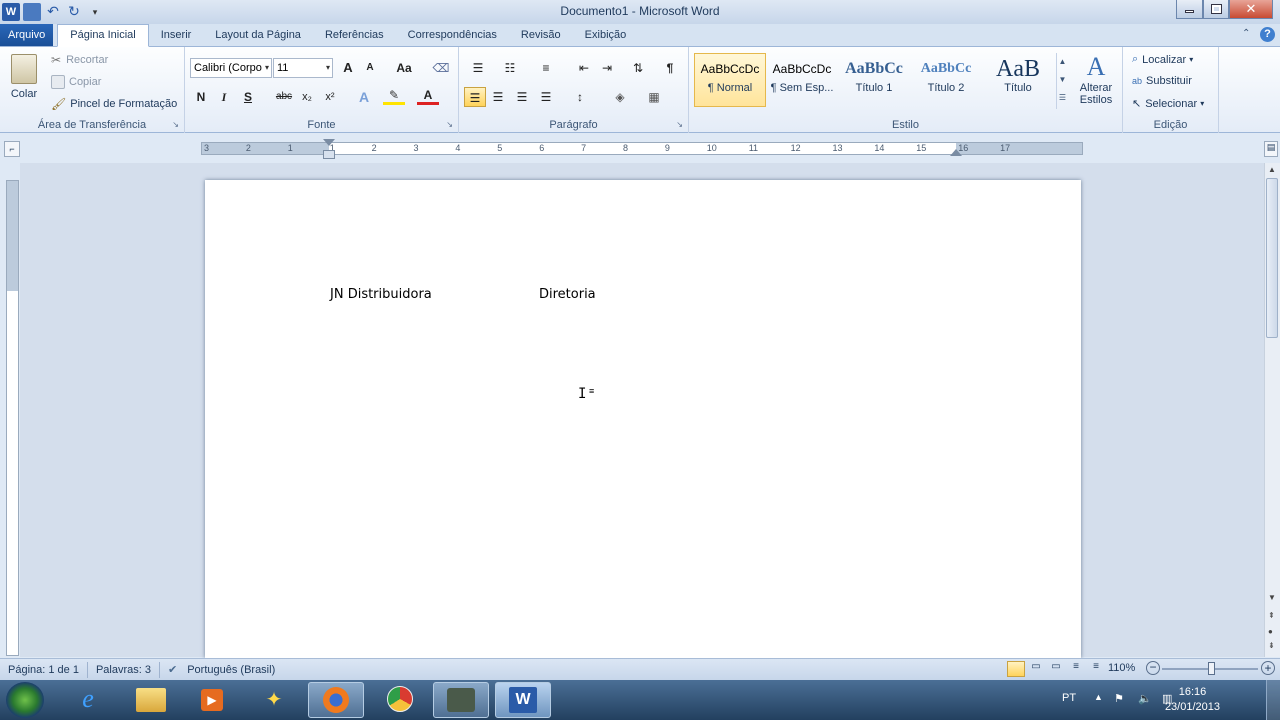 This screenshot has height=720, width=1280. What do you see at coordinates (1272, 169) in the screenshot?
I see `scroll-up-icon: ▲` at bounding box center [1272, 169].